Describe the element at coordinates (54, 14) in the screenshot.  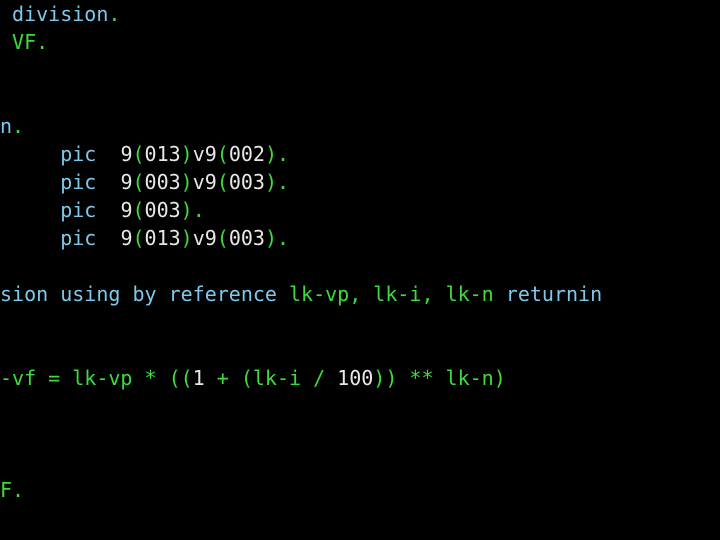
I see `code-token-keyword: division` at that location.